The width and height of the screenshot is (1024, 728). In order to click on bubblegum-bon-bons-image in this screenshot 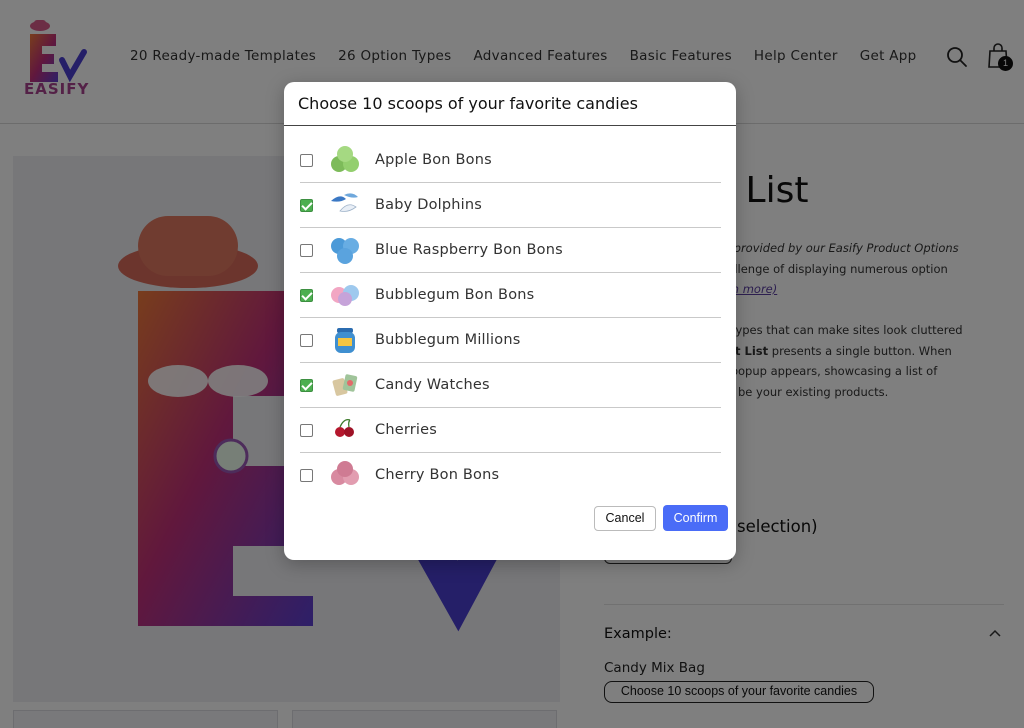, I will do `click(345, 295)`.